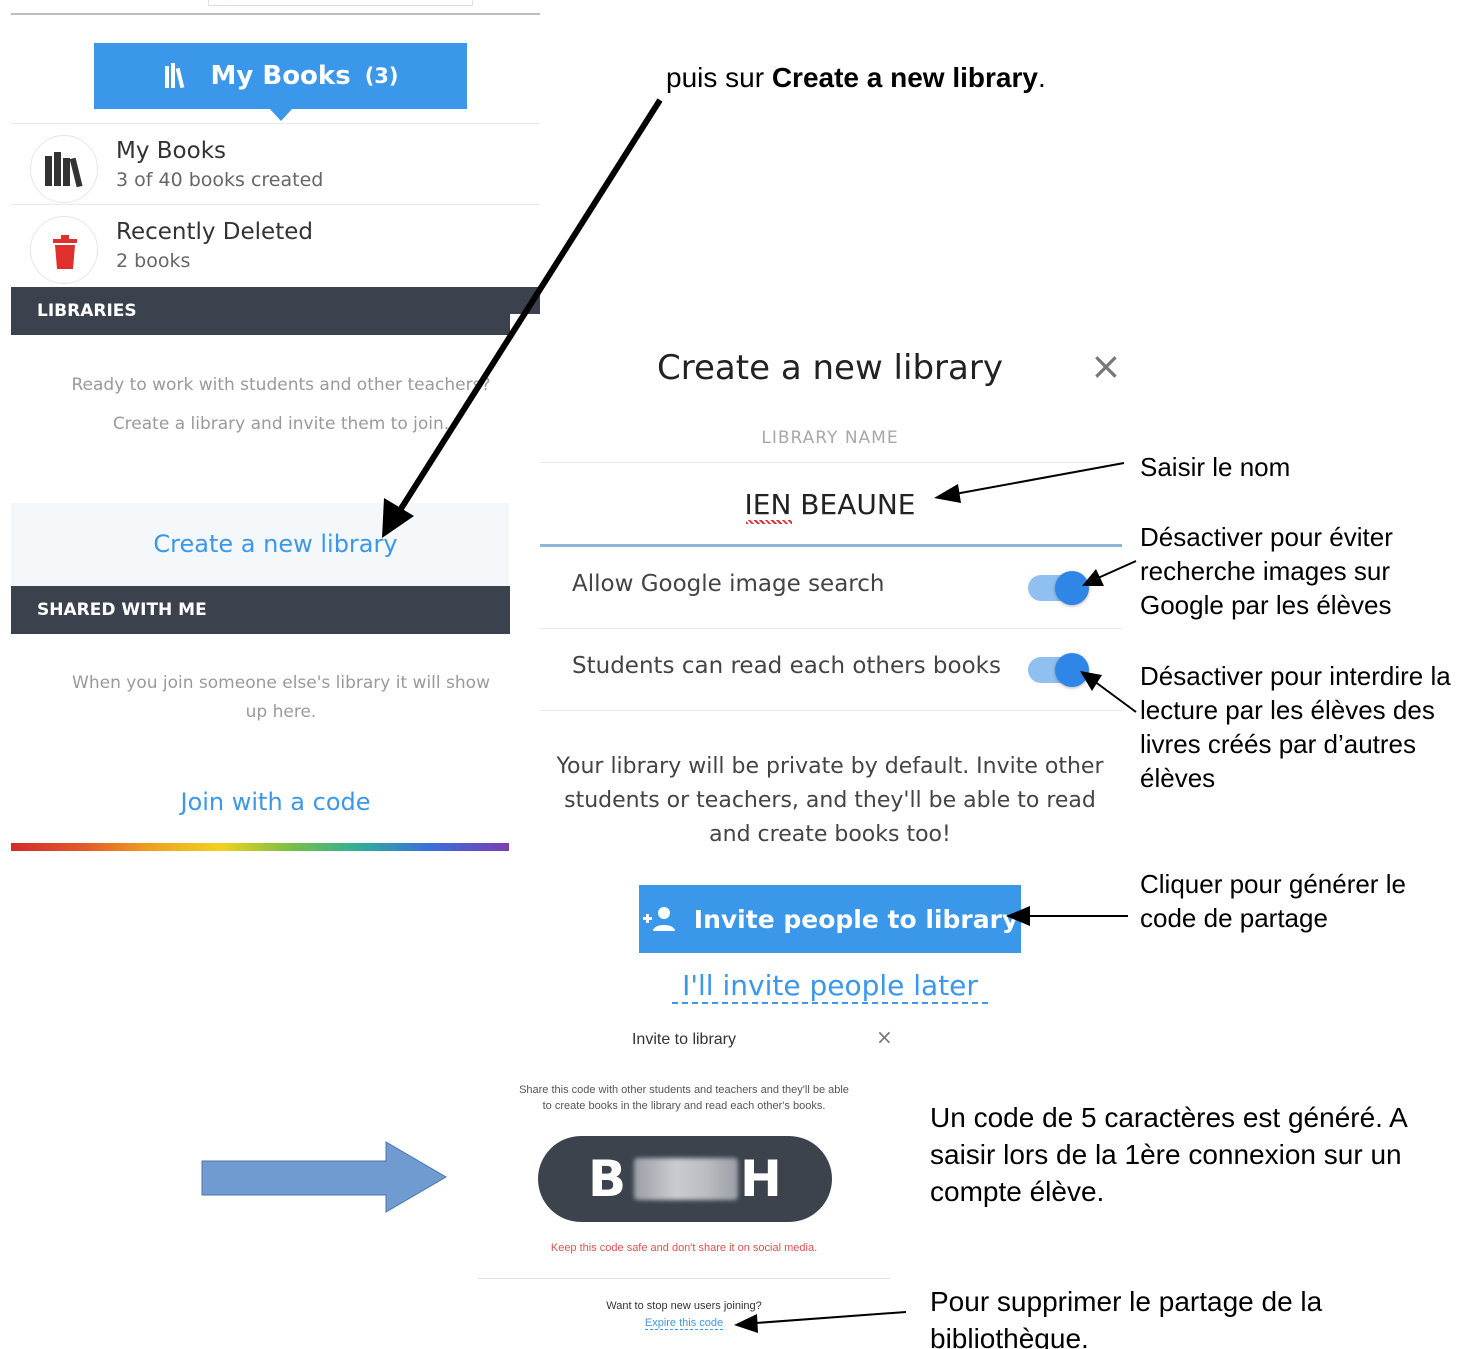  What do you see at coordinates (830, 438) in the screenshot?
I see `library-name-label: LIBRARY NAME` at bounding box center [830, 438].